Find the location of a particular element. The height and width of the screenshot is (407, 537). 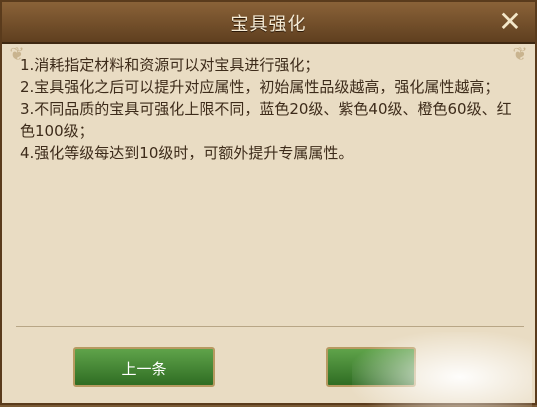

divider is located at coordinates (270, 326).